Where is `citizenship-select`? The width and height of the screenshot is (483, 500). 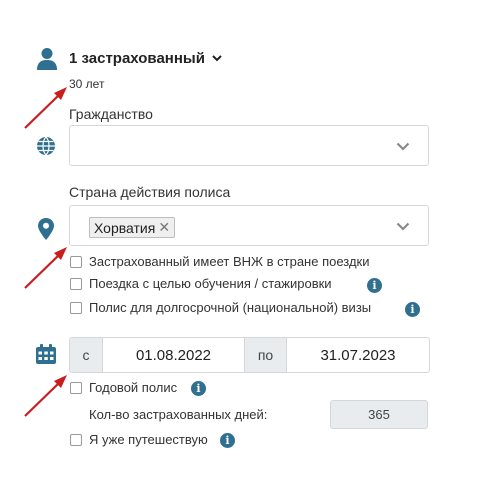
citizenship-select is located at coordinates (249, 145).